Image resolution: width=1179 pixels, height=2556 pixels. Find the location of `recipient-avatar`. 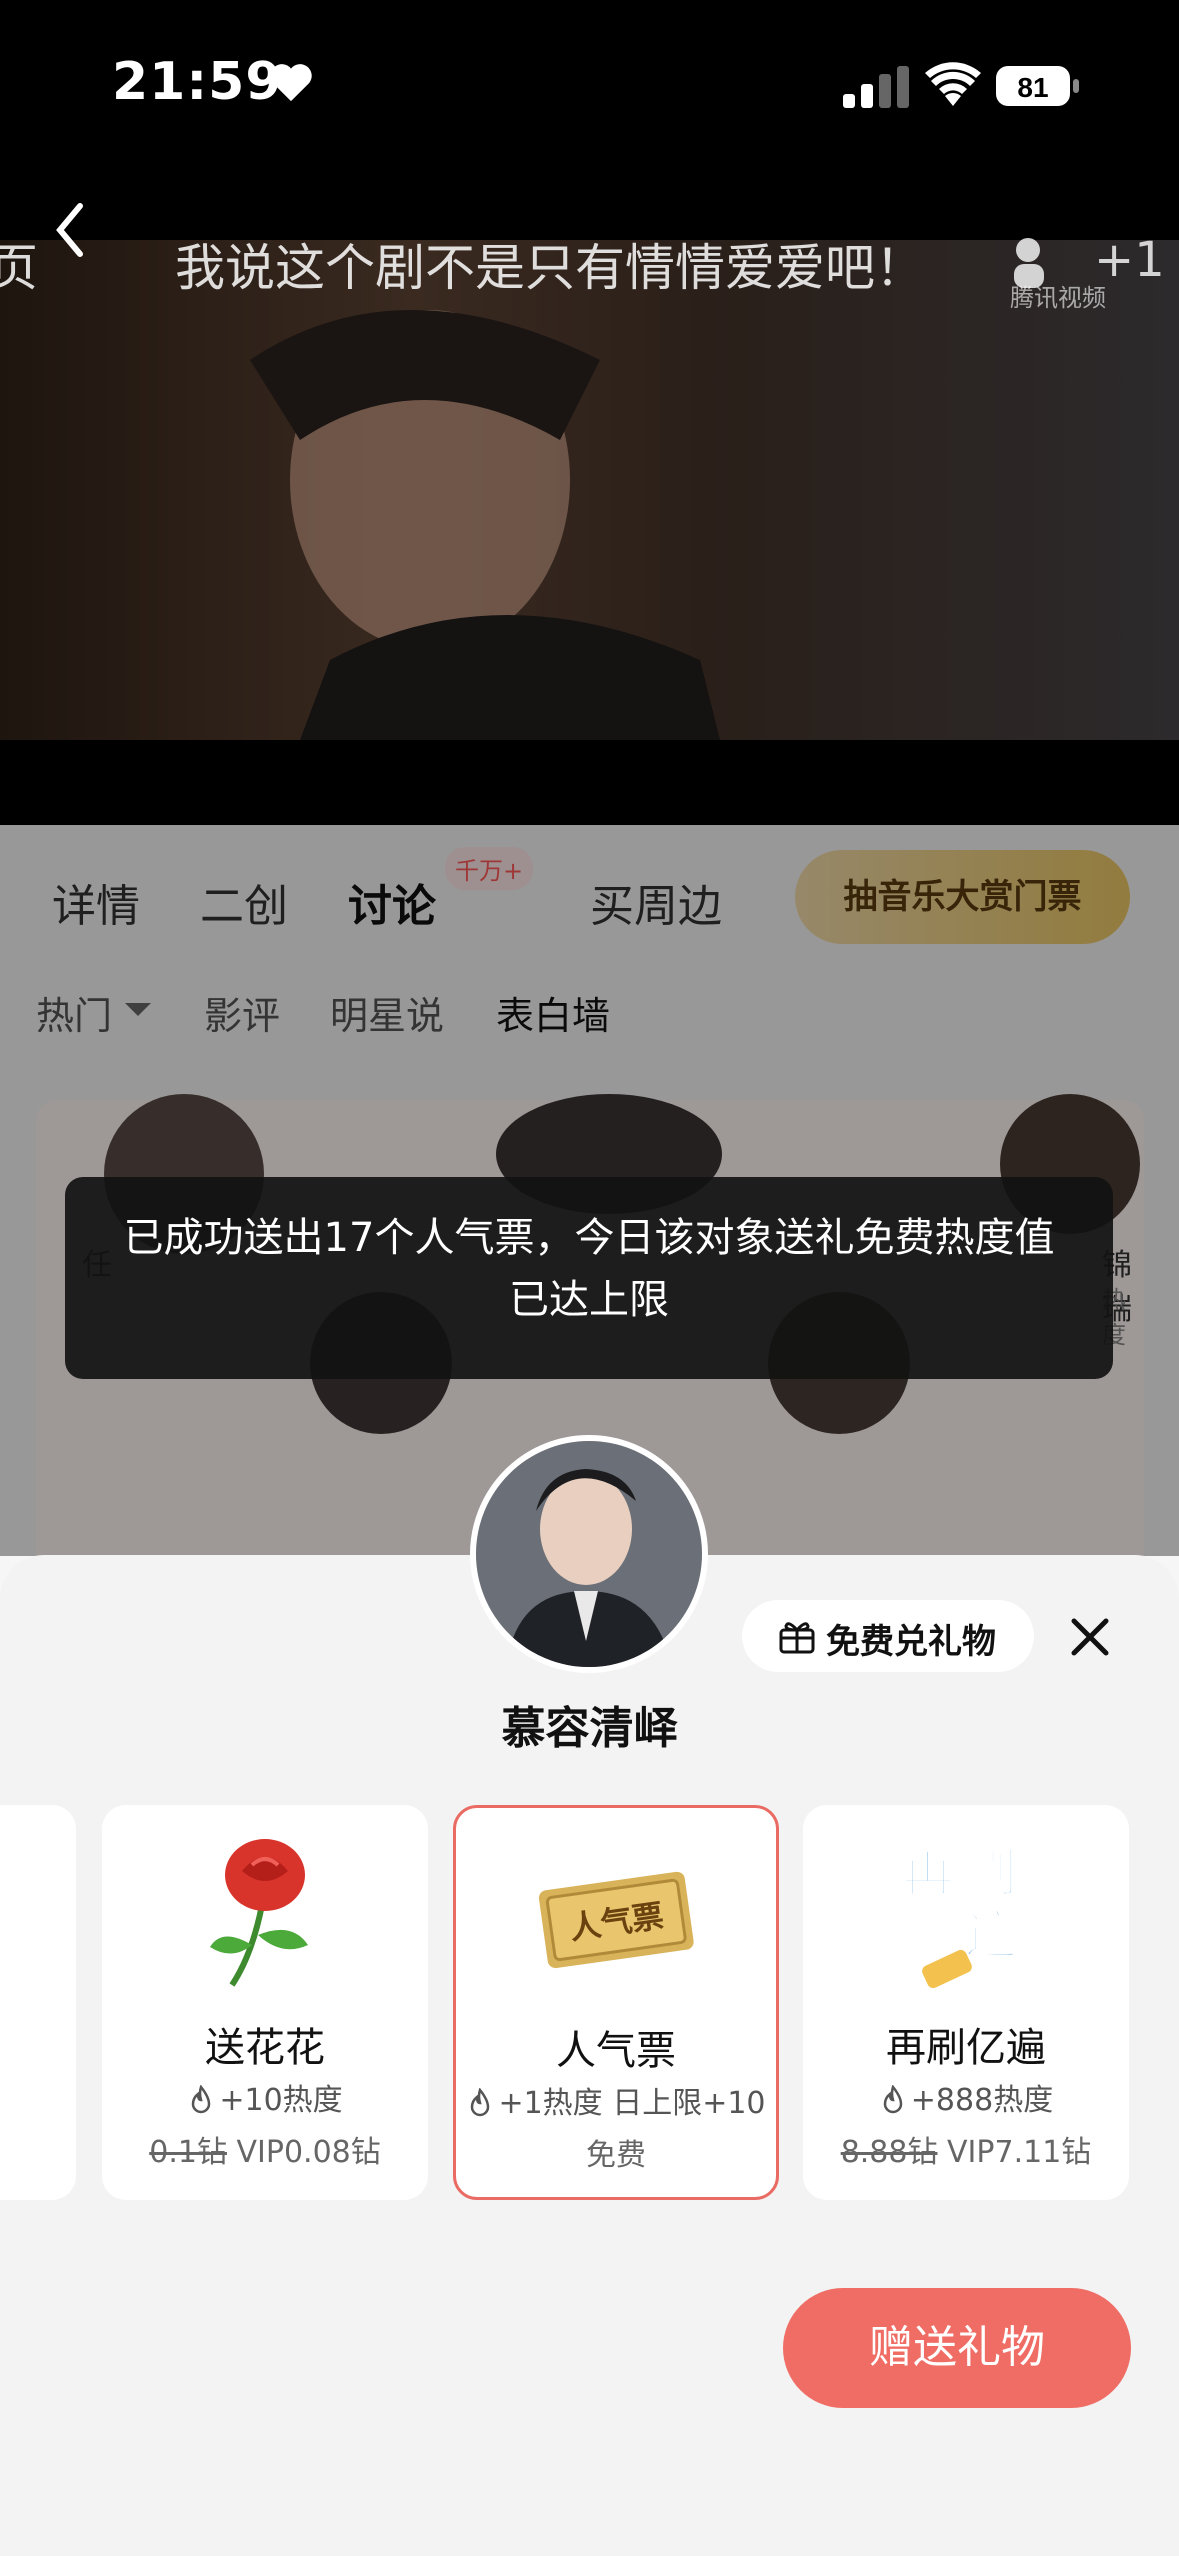

recipient-avatar is located at coordinates (589, 1554).